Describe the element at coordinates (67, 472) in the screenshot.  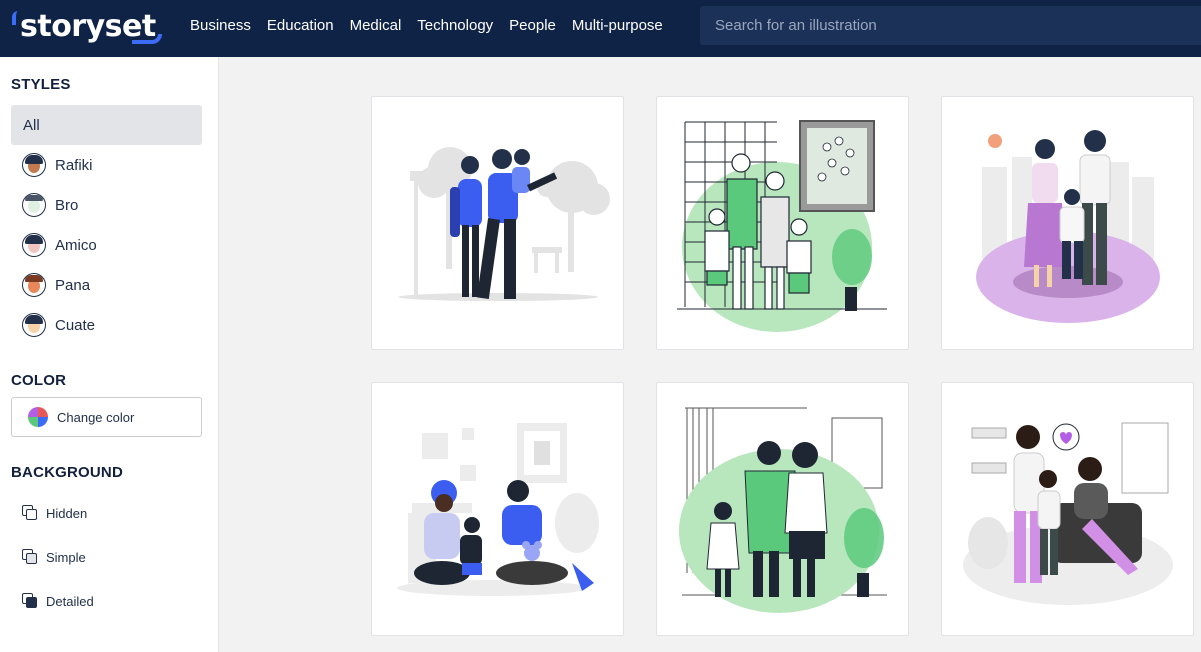
I see `background-heading: BACKGROUND` at that location.